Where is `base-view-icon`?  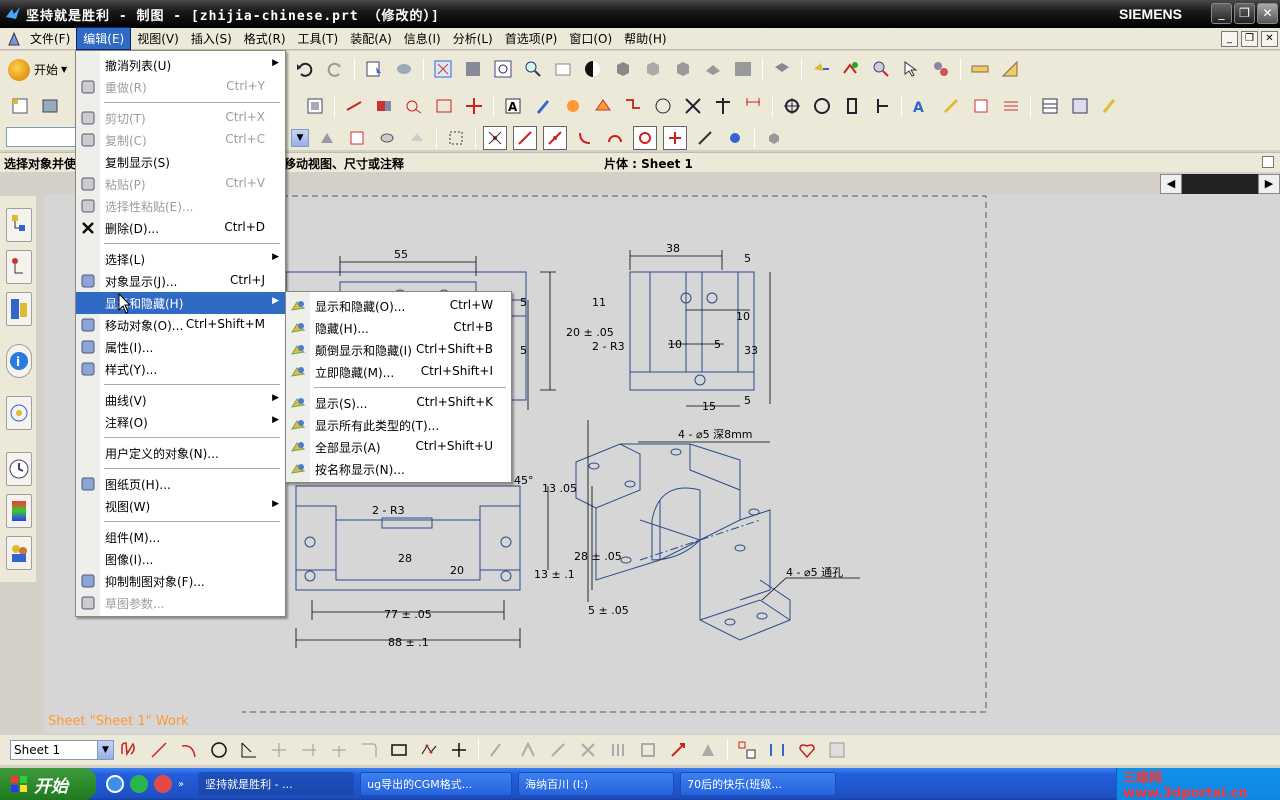
base-view-icon is located at coordinates (315, 106).